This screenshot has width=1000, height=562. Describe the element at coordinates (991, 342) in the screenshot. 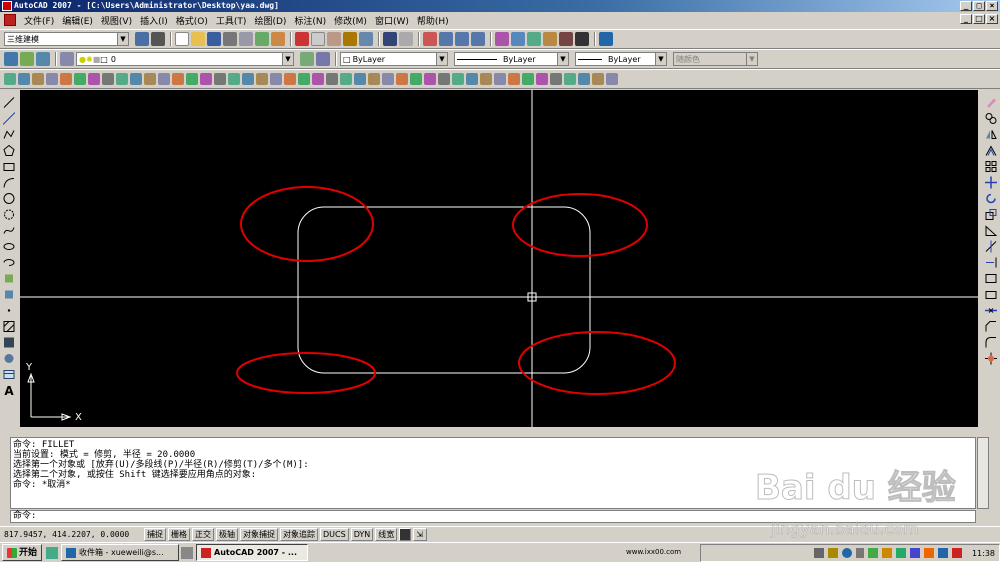

I see `fillet-icon` at that location.